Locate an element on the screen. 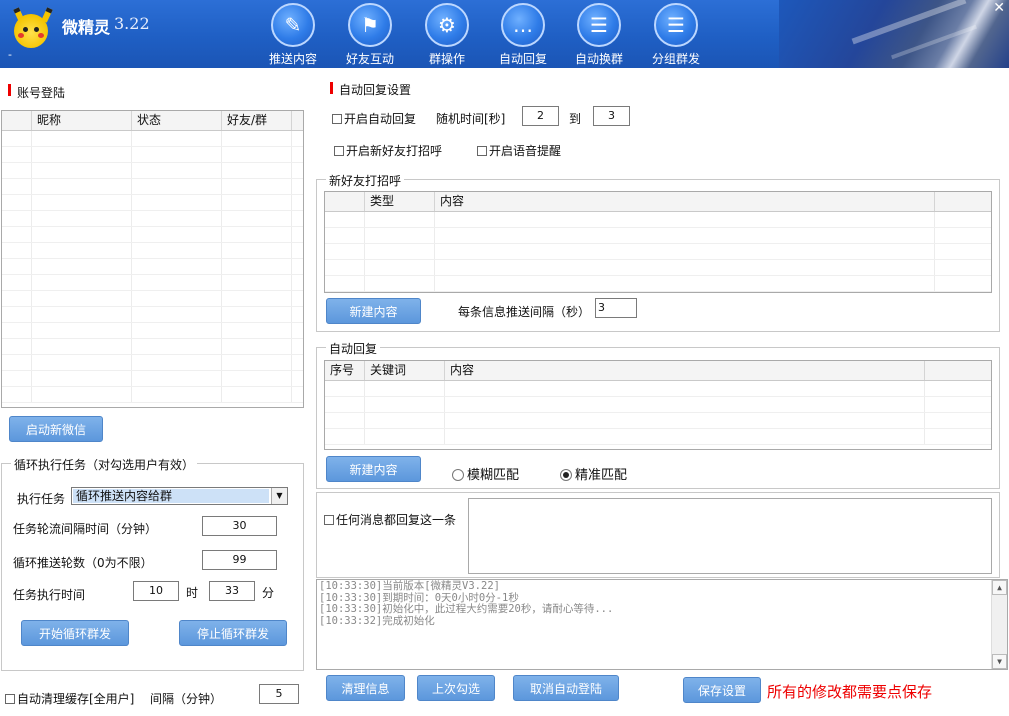 The width and height of the screenshot is (1009, 716). nav-auto-switch-group: ☰ 自动换群 is located at coordinates (599, 34).